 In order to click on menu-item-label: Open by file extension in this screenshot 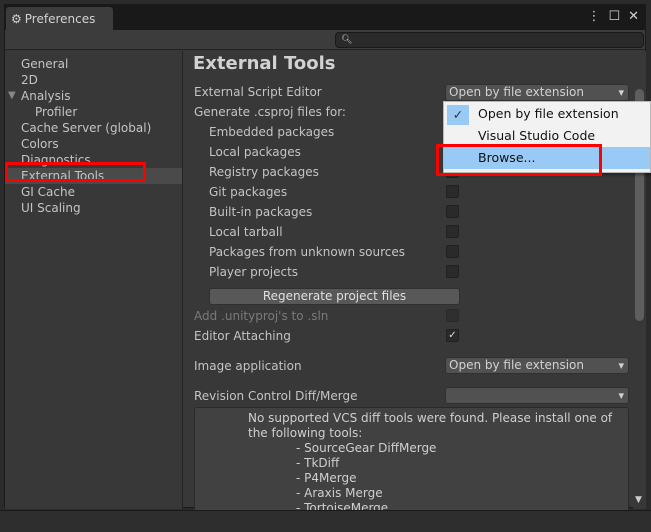, I will do `click(548, 113)`.